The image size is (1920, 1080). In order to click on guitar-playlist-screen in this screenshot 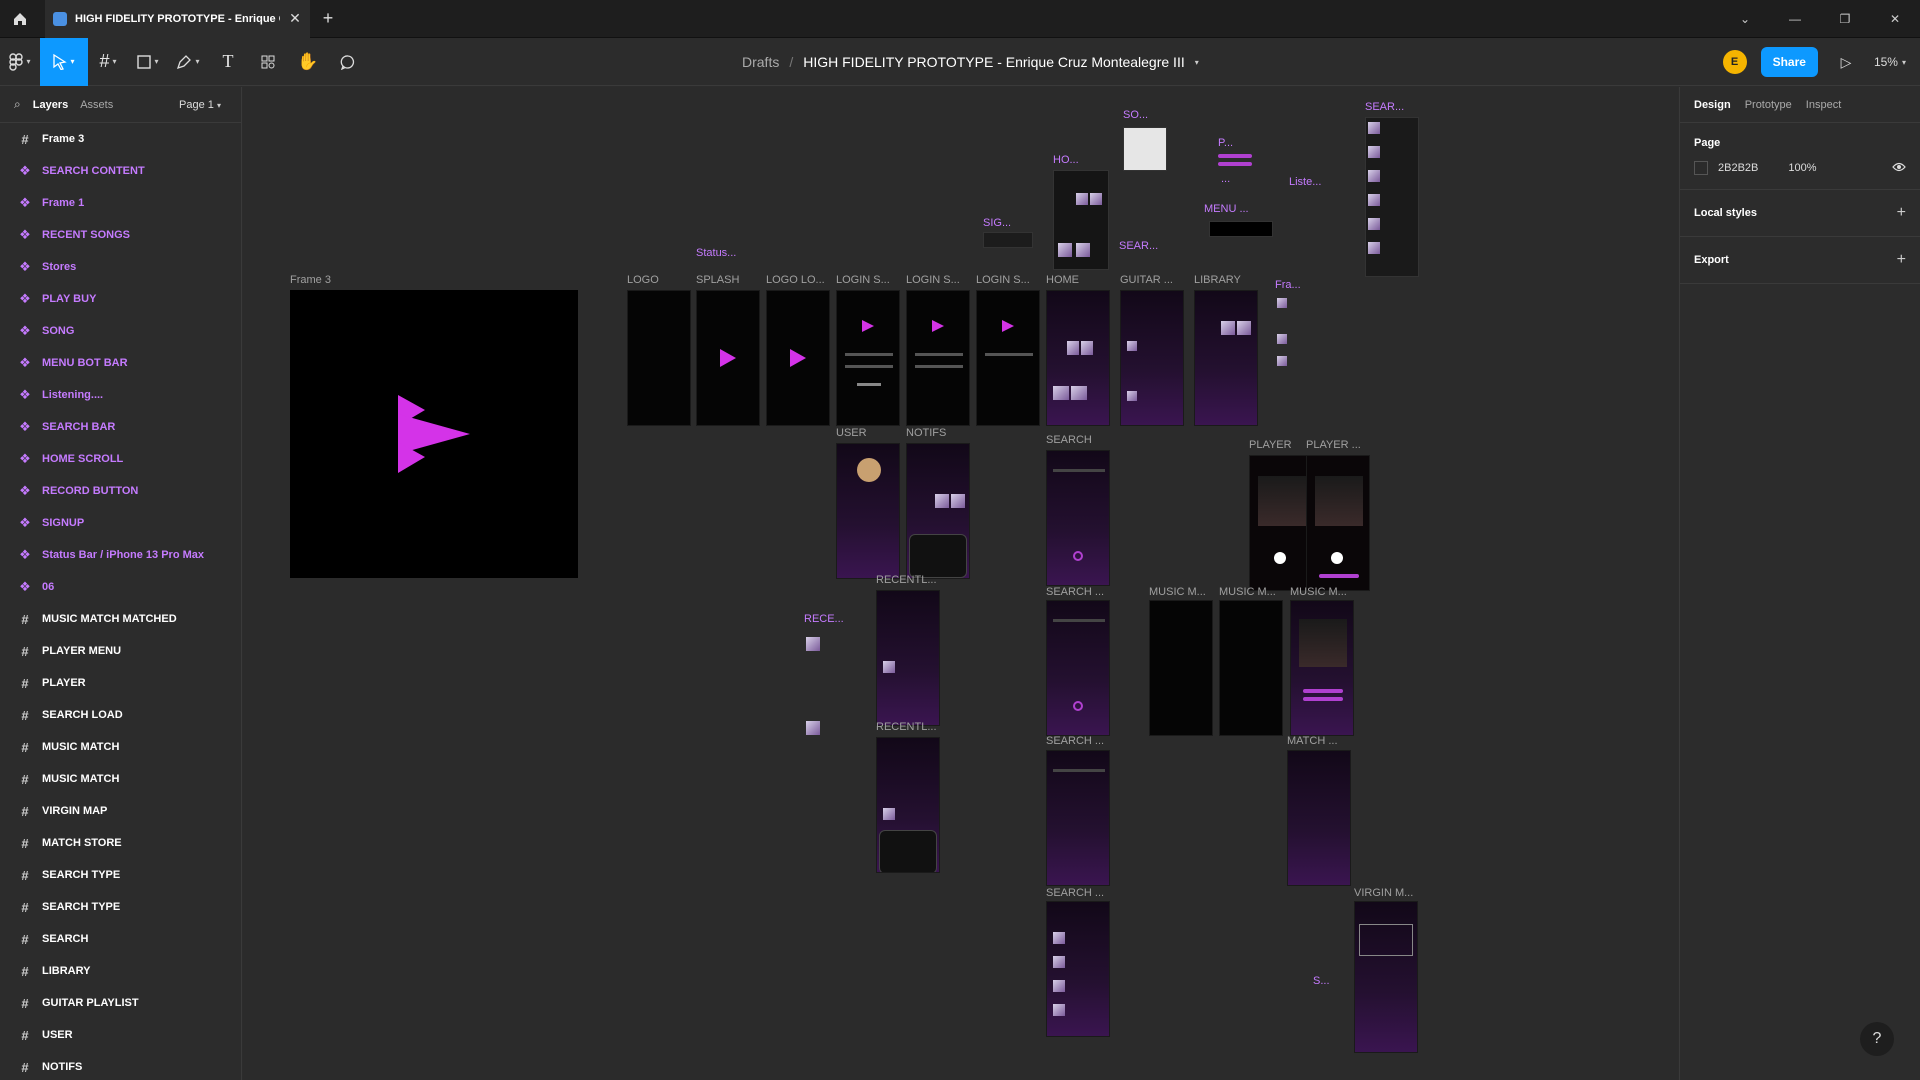, I will do `click(1152, 358)`.